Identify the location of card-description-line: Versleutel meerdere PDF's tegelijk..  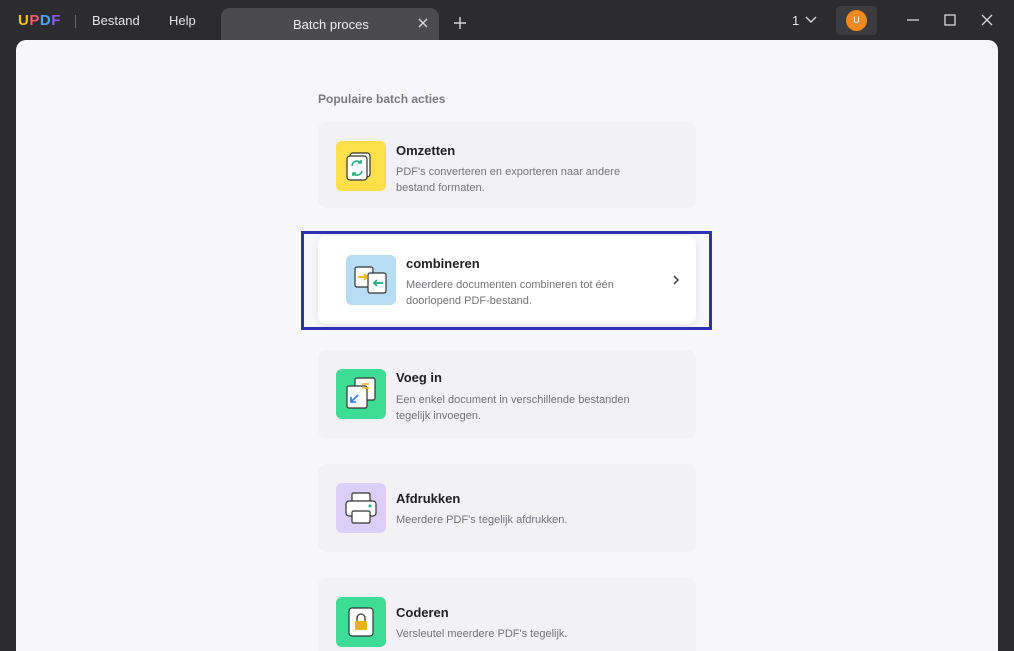
(482, 634).